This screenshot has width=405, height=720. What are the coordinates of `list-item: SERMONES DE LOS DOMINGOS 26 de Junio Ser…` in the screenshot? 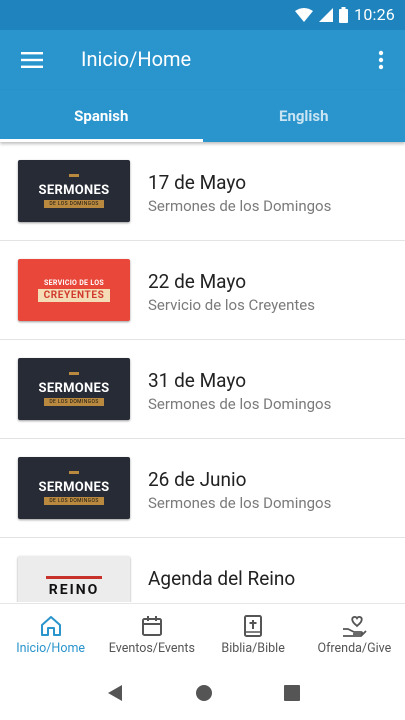 It's located at (202, 488).